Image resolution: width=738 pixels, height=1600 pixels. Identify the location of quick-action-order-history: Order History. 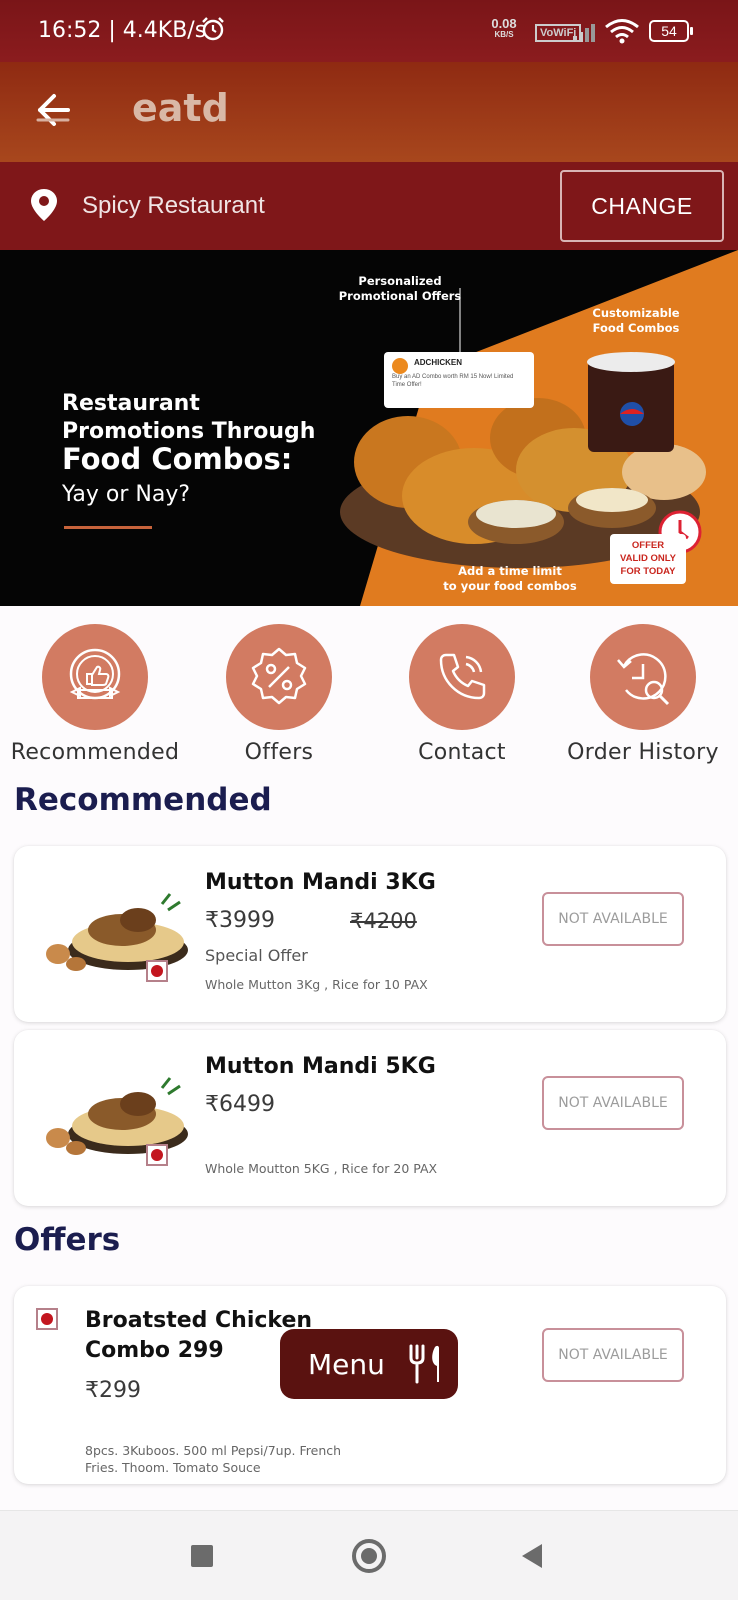
(643, 694).